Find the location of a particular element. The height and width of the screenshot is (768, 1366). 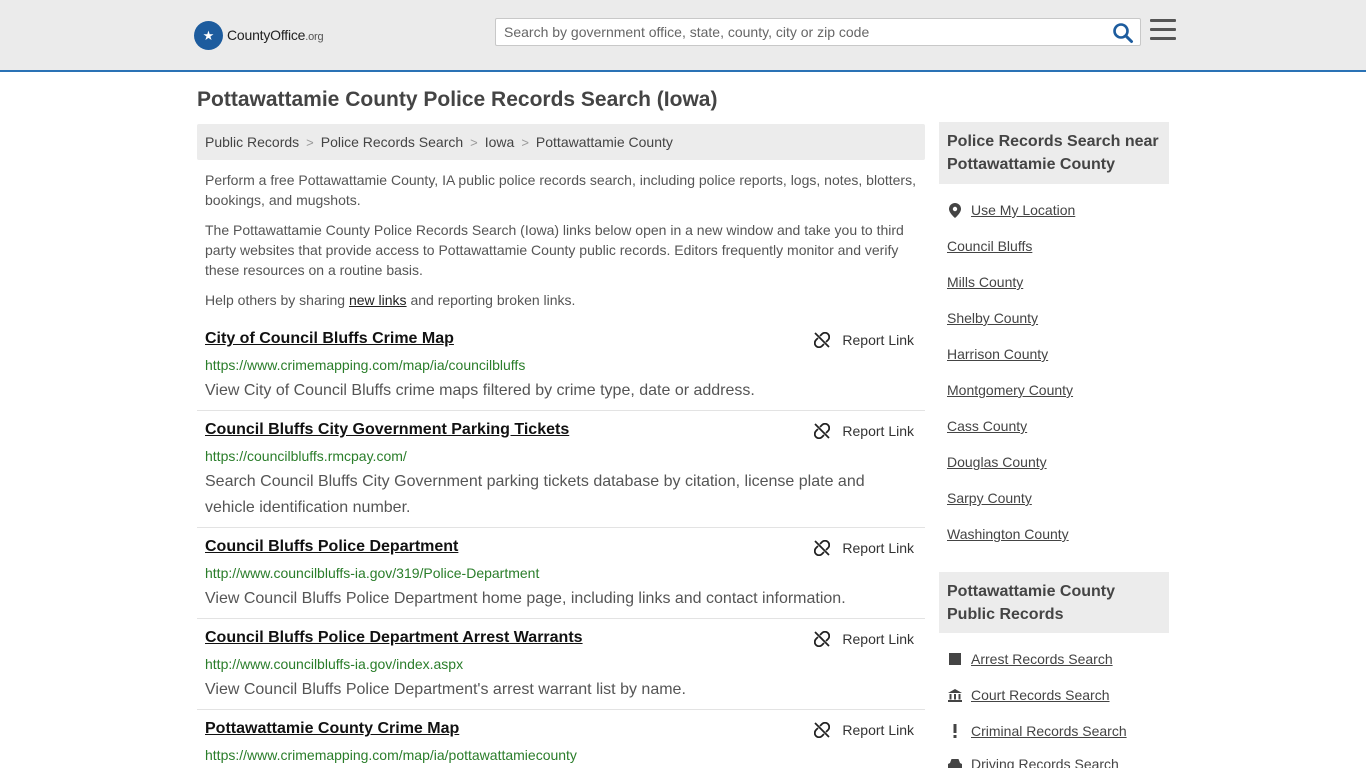

sidebar-link-driving-records: Driving Records Search is located at coordinates (1033, 762).